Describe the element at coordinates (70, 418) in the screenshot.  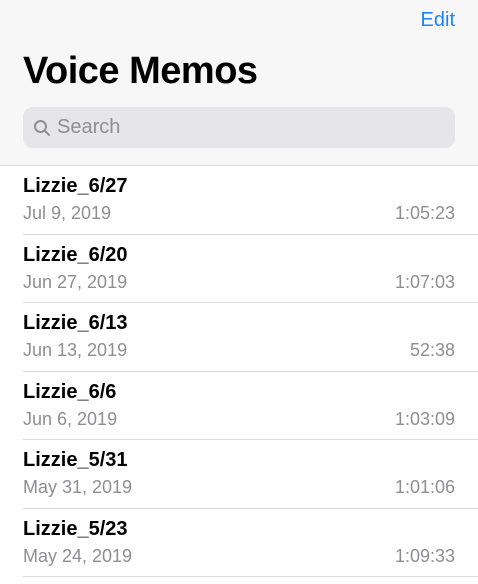
I see `memo-date: Jun 6, 2019` at that location.